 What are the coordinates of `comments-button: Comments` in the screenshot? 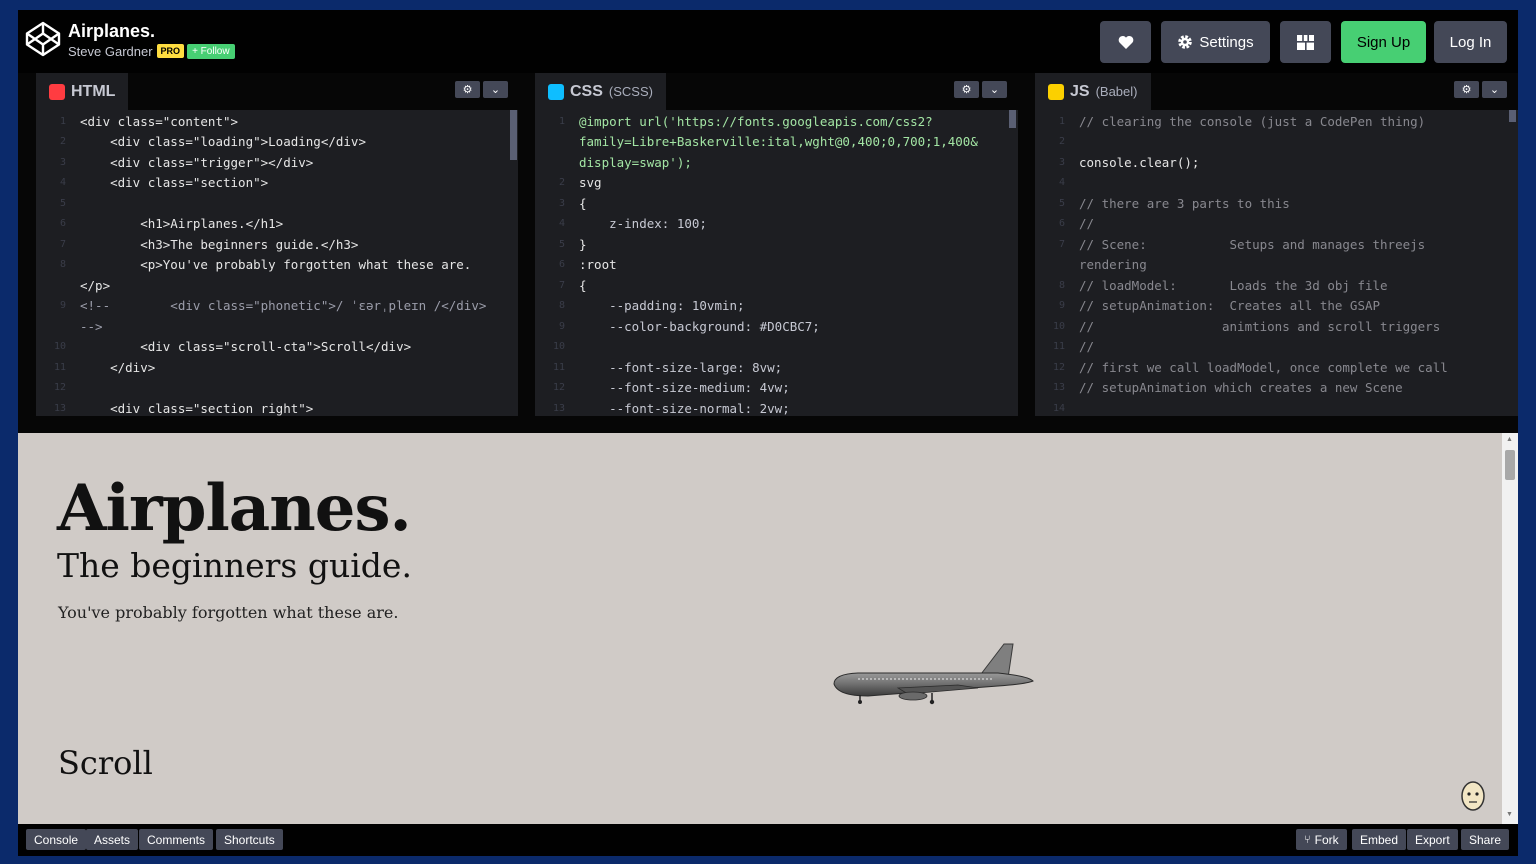 It's located at (176, 839).